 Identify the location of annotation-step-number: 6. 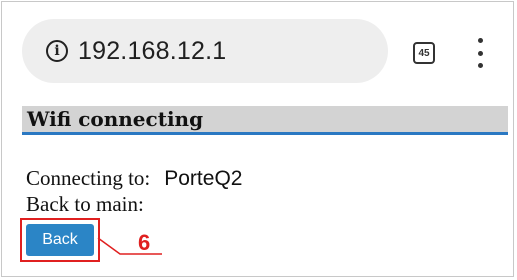
(144, 242).